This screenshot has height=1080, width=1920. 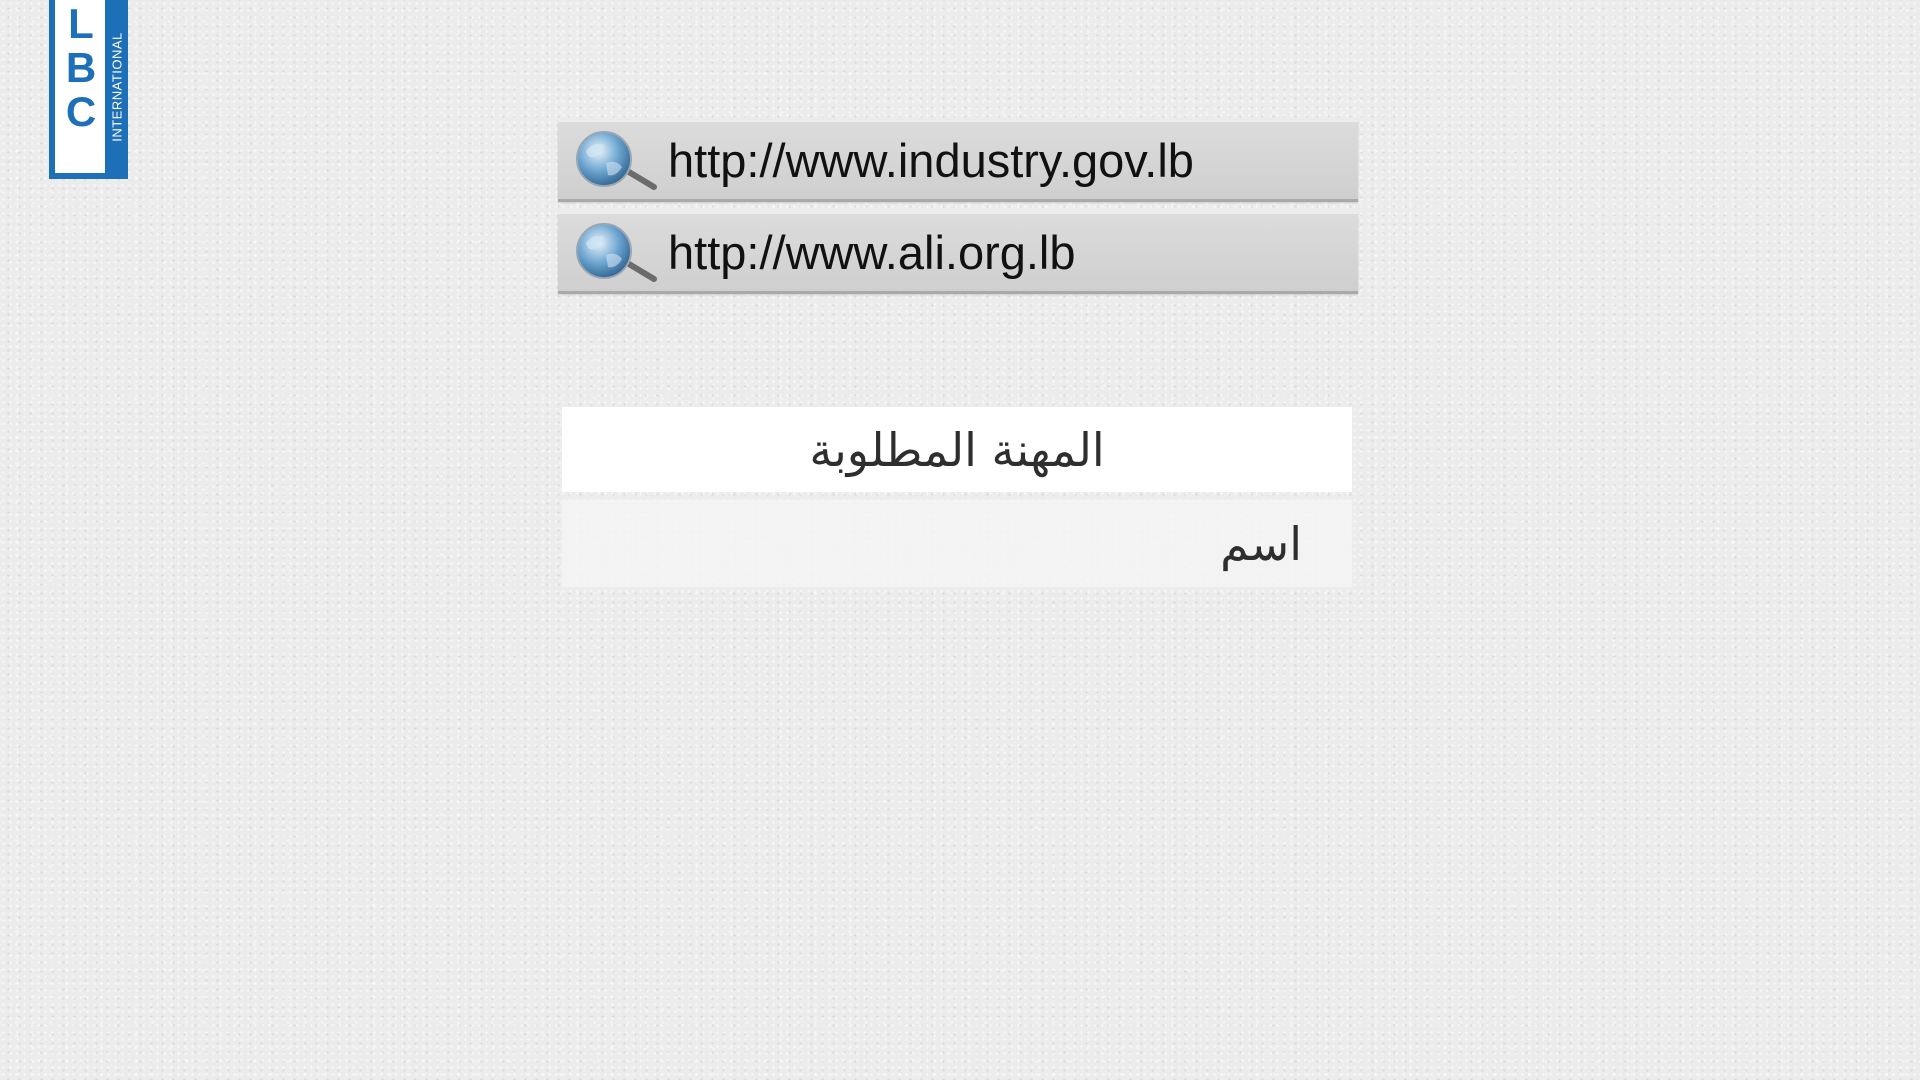 I want to click on table-row: اسم, so click(x=957, y=543).